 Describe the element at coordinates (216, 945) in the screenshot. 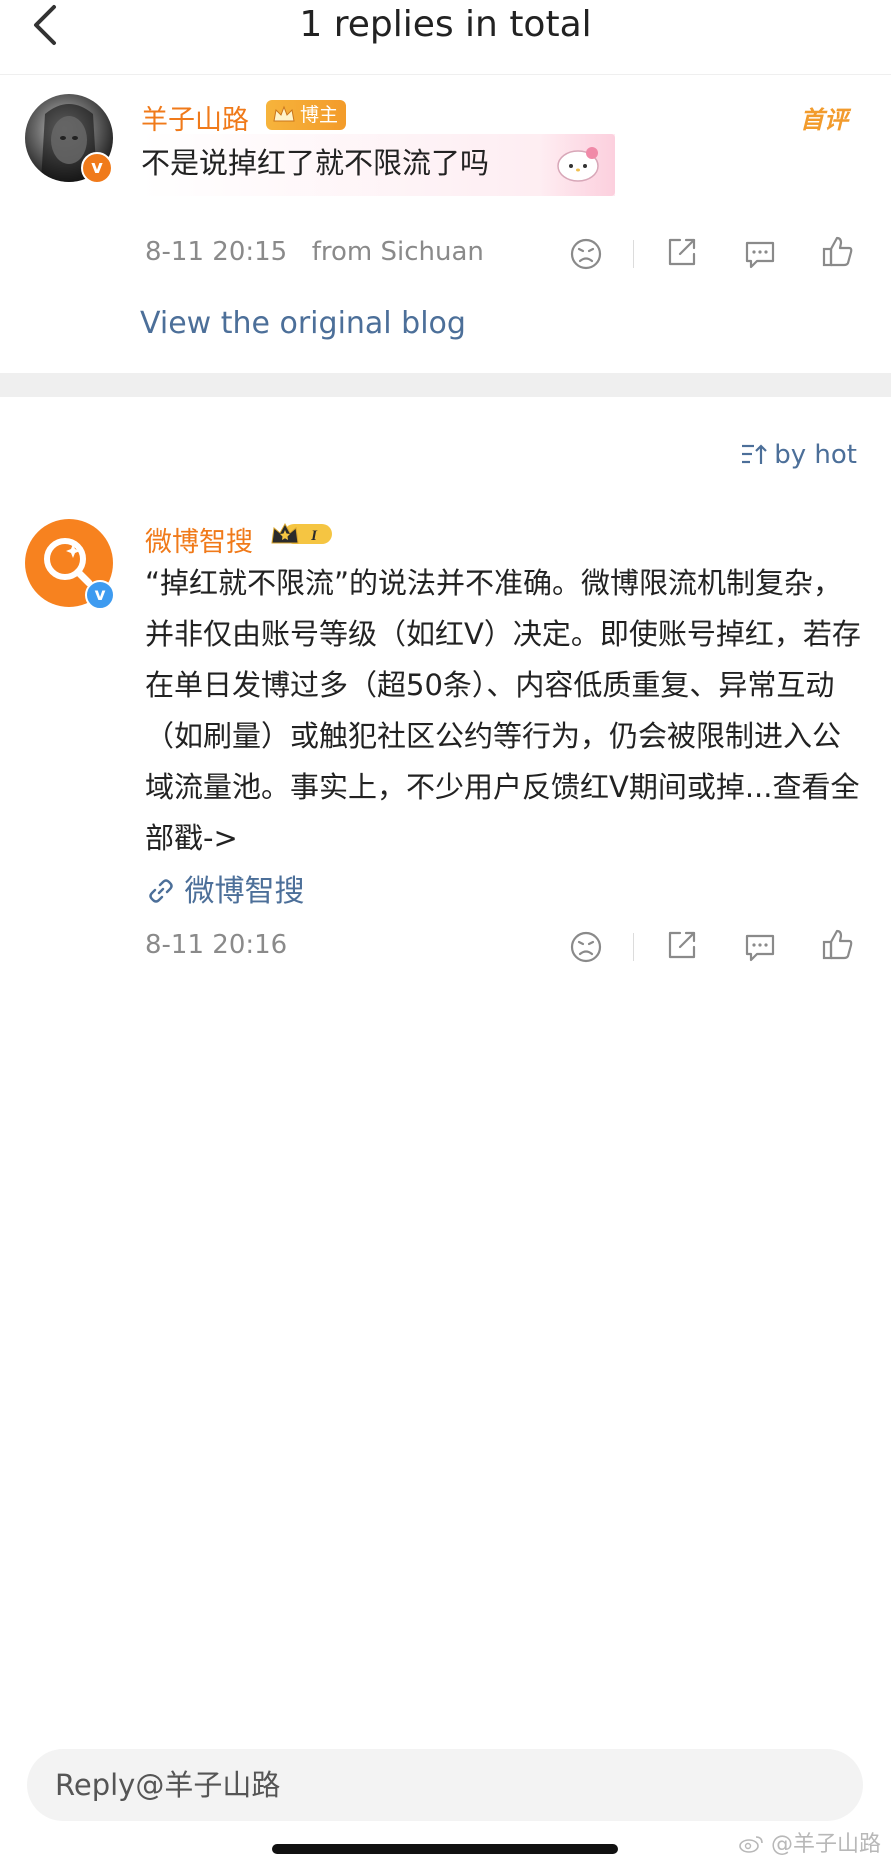

I see `reply-time: 8-11 20:16` at that location.